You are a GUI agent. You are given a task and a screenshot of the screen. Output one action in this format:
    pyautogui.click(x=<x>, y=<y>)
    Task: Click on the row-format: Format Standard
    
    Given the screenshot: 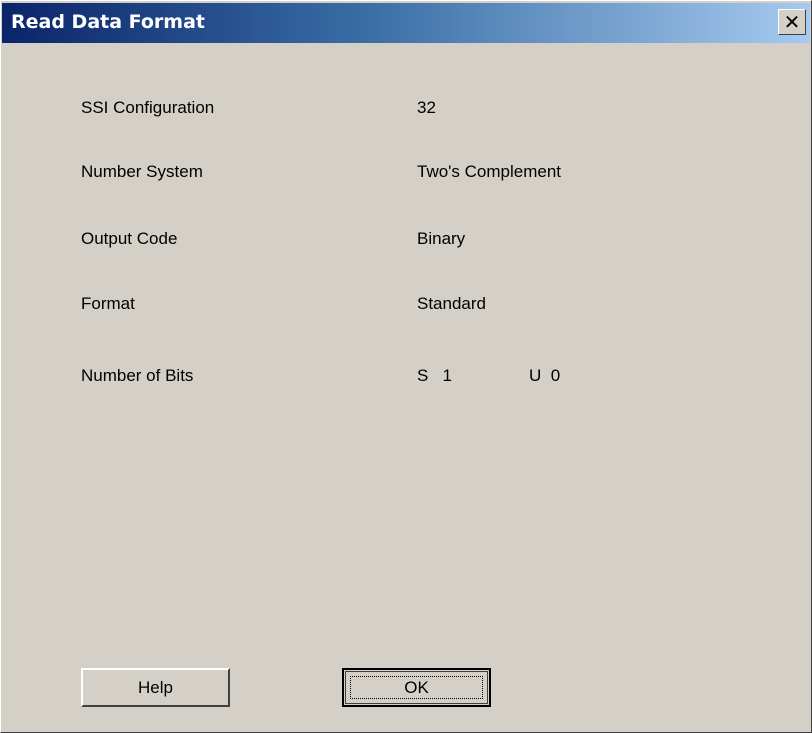 What is the action you would take?
    pyautogui.click(x=406, y=309)
    